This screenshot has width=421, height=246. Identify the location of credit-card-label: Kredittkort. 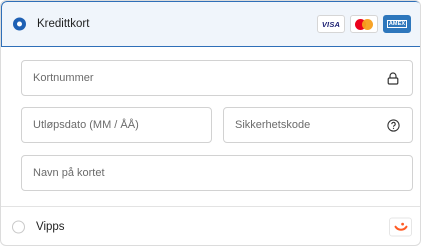
(63, 24).